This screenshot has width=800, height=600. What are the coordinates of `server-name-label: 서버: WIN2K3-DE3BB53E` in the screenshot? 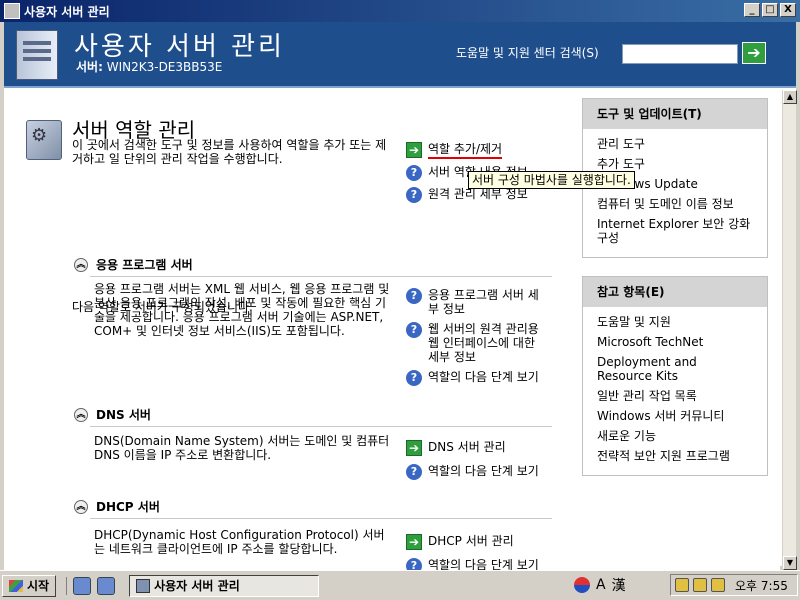 It's located at (149, 66).